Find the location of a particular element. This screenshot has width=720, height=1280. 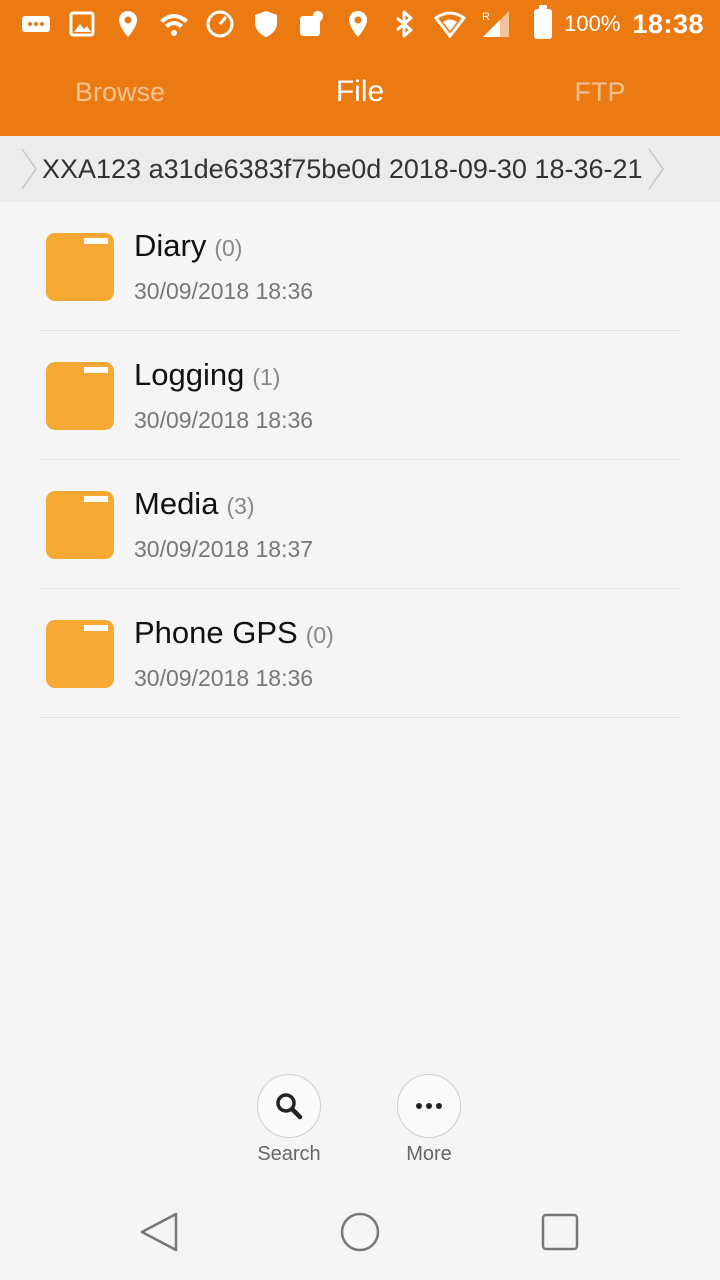

item-name: Media (3) is located at coordinates (194, 504).